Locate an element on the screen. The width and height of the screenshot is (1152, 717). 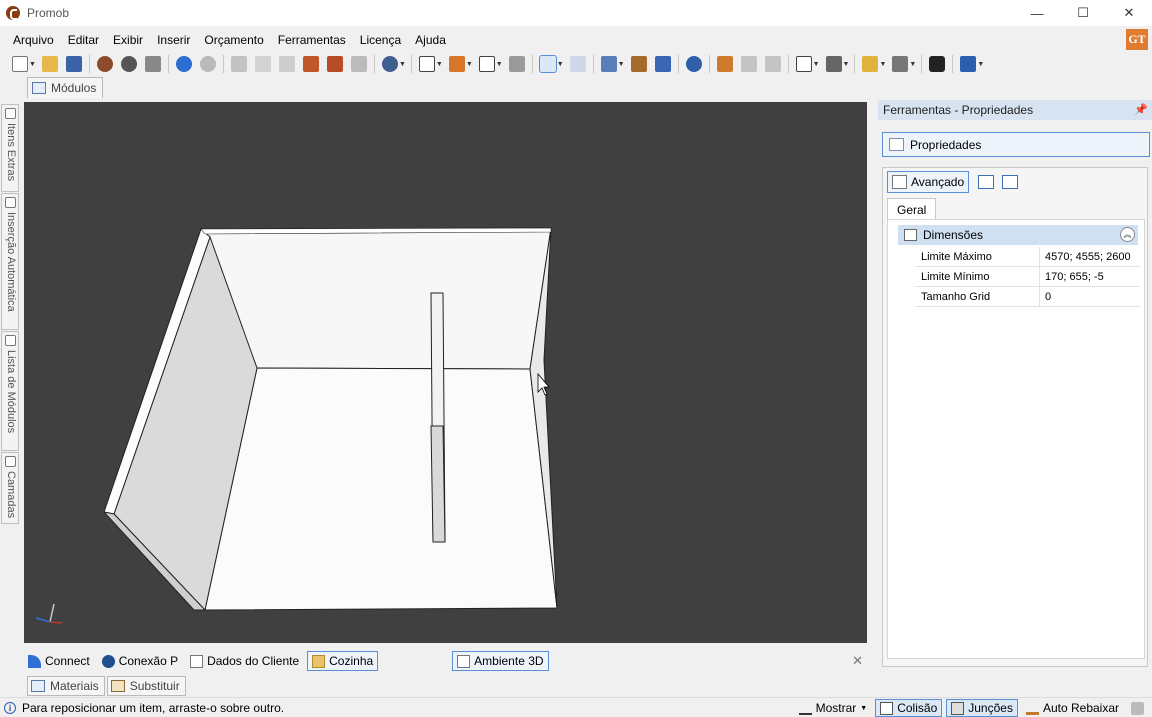
colisao-toggle: Colisão is located at coordinates (909, 708).